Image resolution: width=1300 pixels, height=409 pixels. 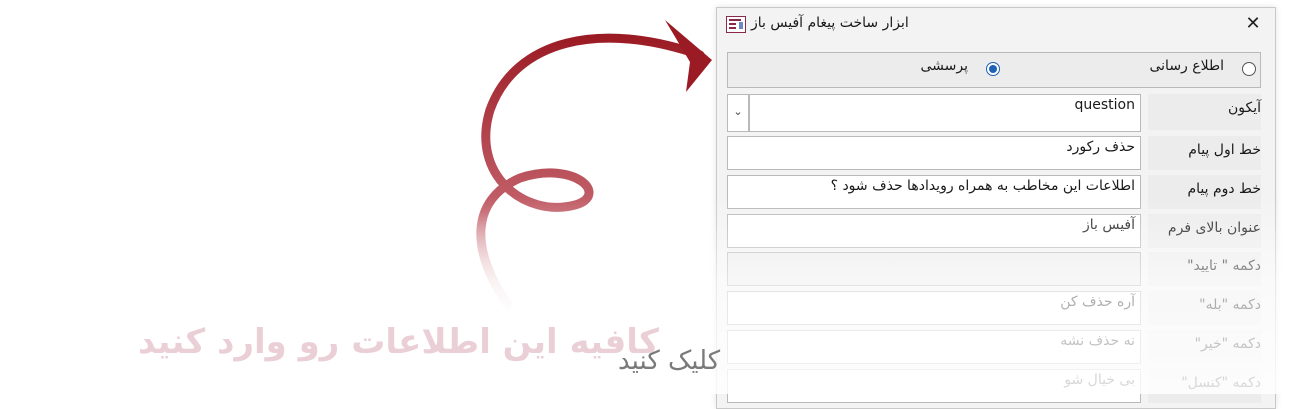 I want to click on form-title-label: عنوان بالای فرم, so click(x=1204, y=231).